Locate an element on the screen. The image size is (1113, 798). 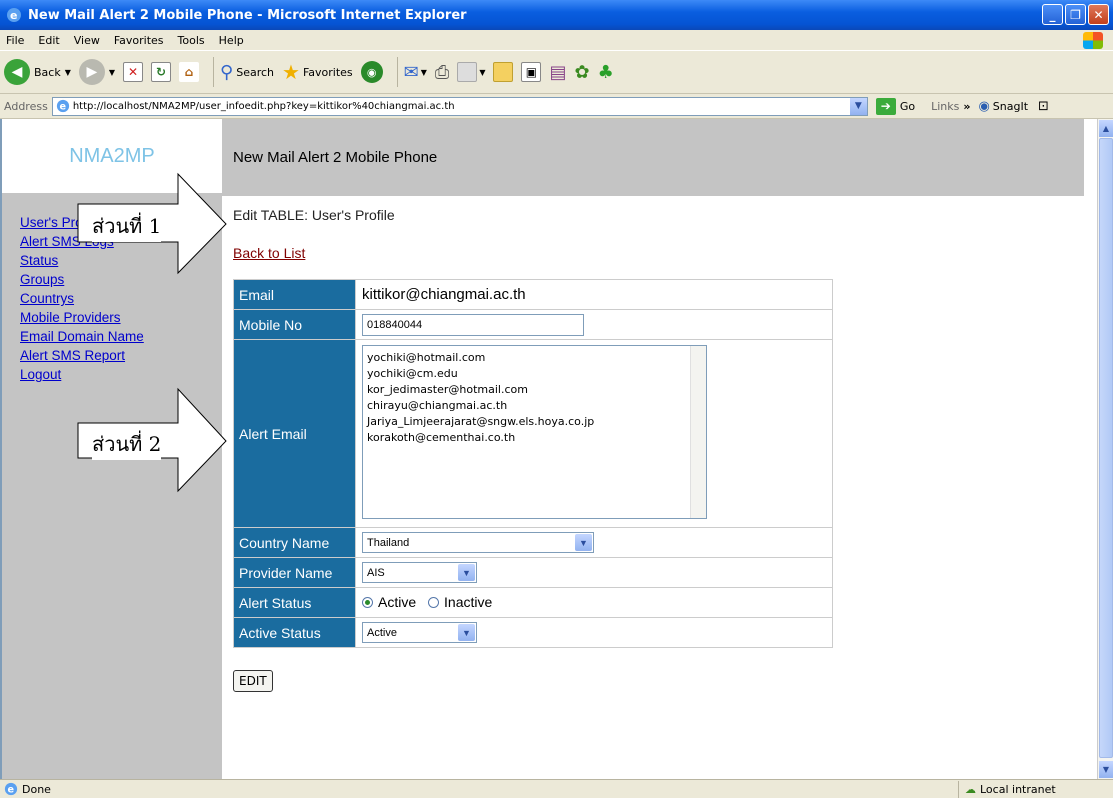
callout-part-1: ส่วนที่ 1 is located at coordinates (127, 226).